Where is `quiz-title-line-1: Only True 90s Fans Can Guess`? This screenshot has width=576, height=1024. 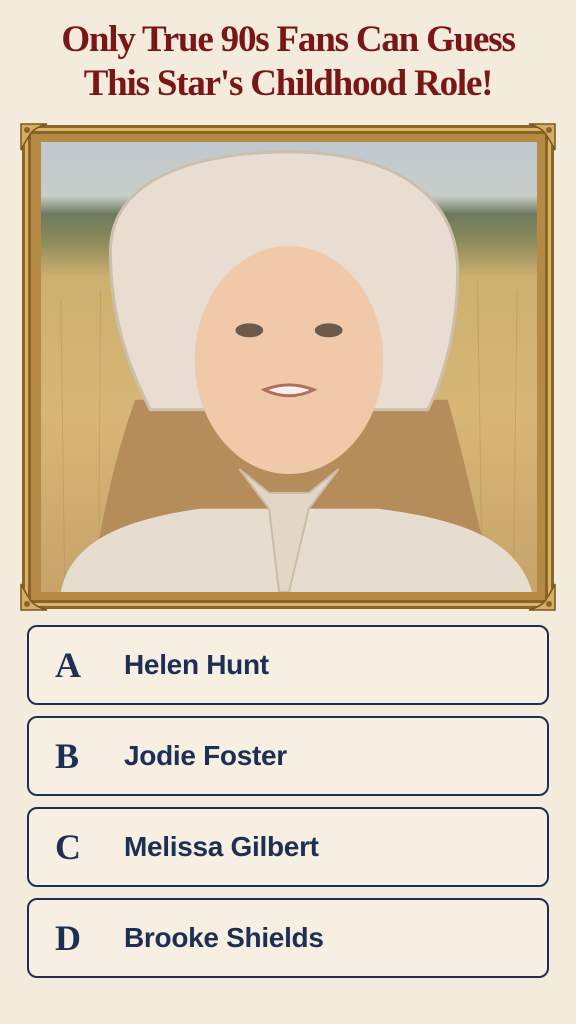
quiz-title-line-1: Only True 90s Fans Can Guess is located at coordinates (288, 39).